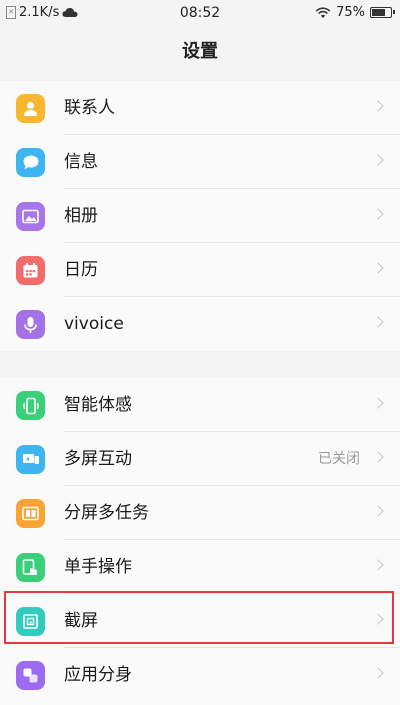 This screenshot has height=705, width=400. I want to click on settings-item-label: 智能体感, so click(98, 405).